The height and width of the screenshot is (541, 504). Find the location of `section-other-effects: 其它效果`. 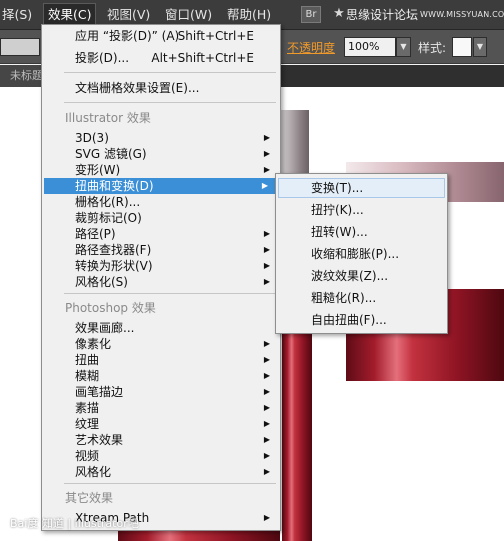

section-other-effects: 其它效果 is located at coordinates (89, 498).